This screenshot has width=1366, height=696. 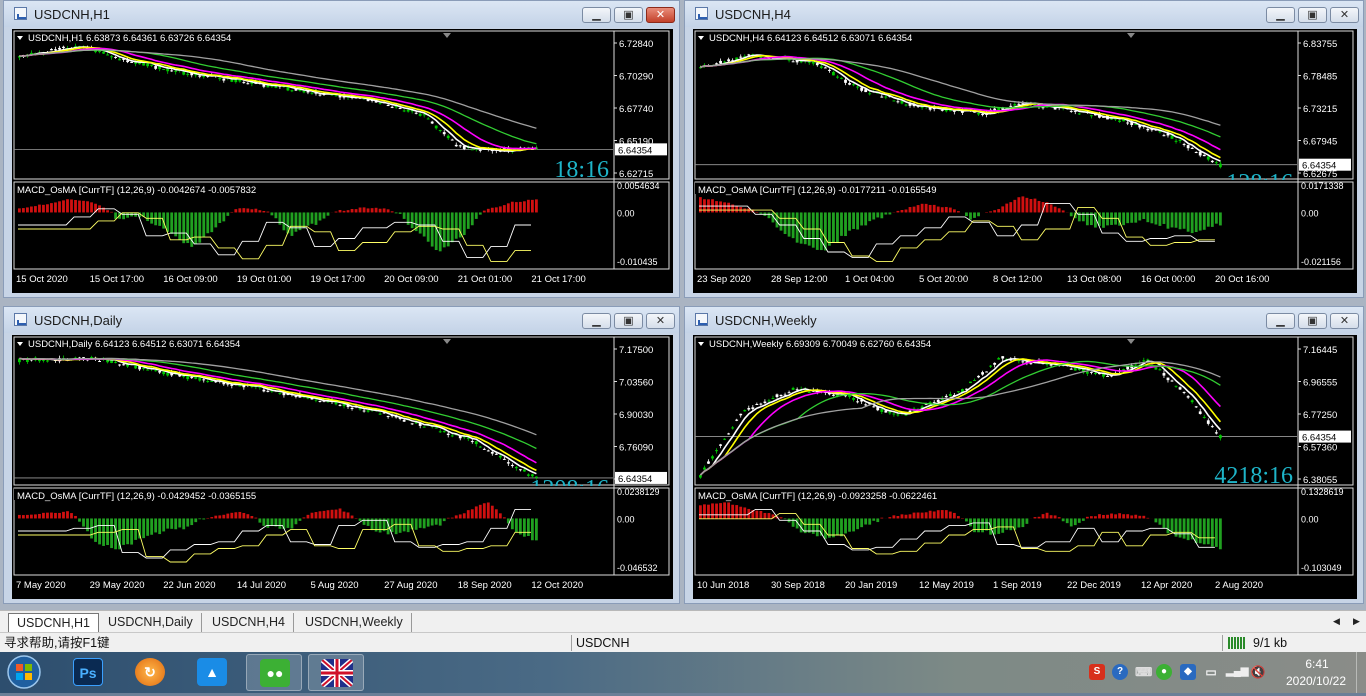 What do you see at coordinates (1143, 672) in the screenshot?
I see `keyboard-icon: ⌨` at bounding box center [1143, 672].